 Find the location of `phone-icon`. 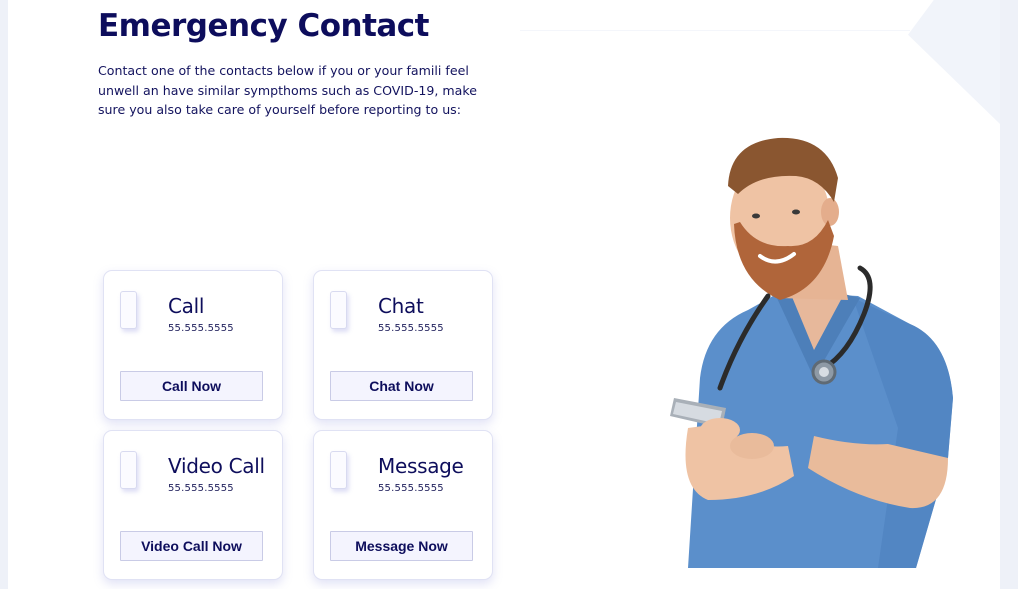

phone-icon is located at coordinates (128, 310).